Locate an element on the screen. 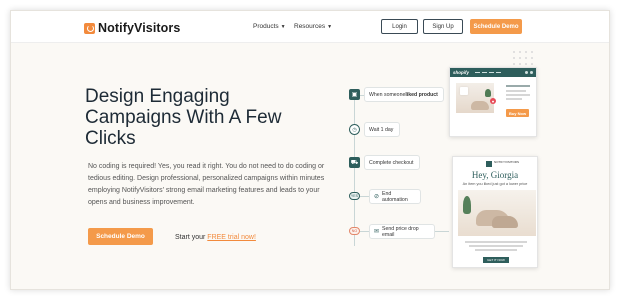 This screenshot has height=300, width=620. step-text-prefix: When someone is located at coordinates (387, 94).